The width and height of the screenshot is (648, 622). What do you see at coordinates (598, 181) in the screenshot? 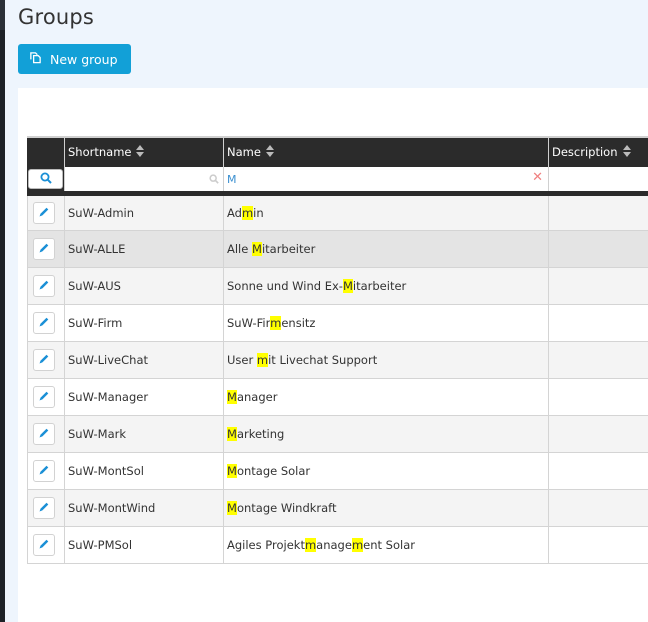
I see `filter-description-cell` at bounding box center [598, 181].